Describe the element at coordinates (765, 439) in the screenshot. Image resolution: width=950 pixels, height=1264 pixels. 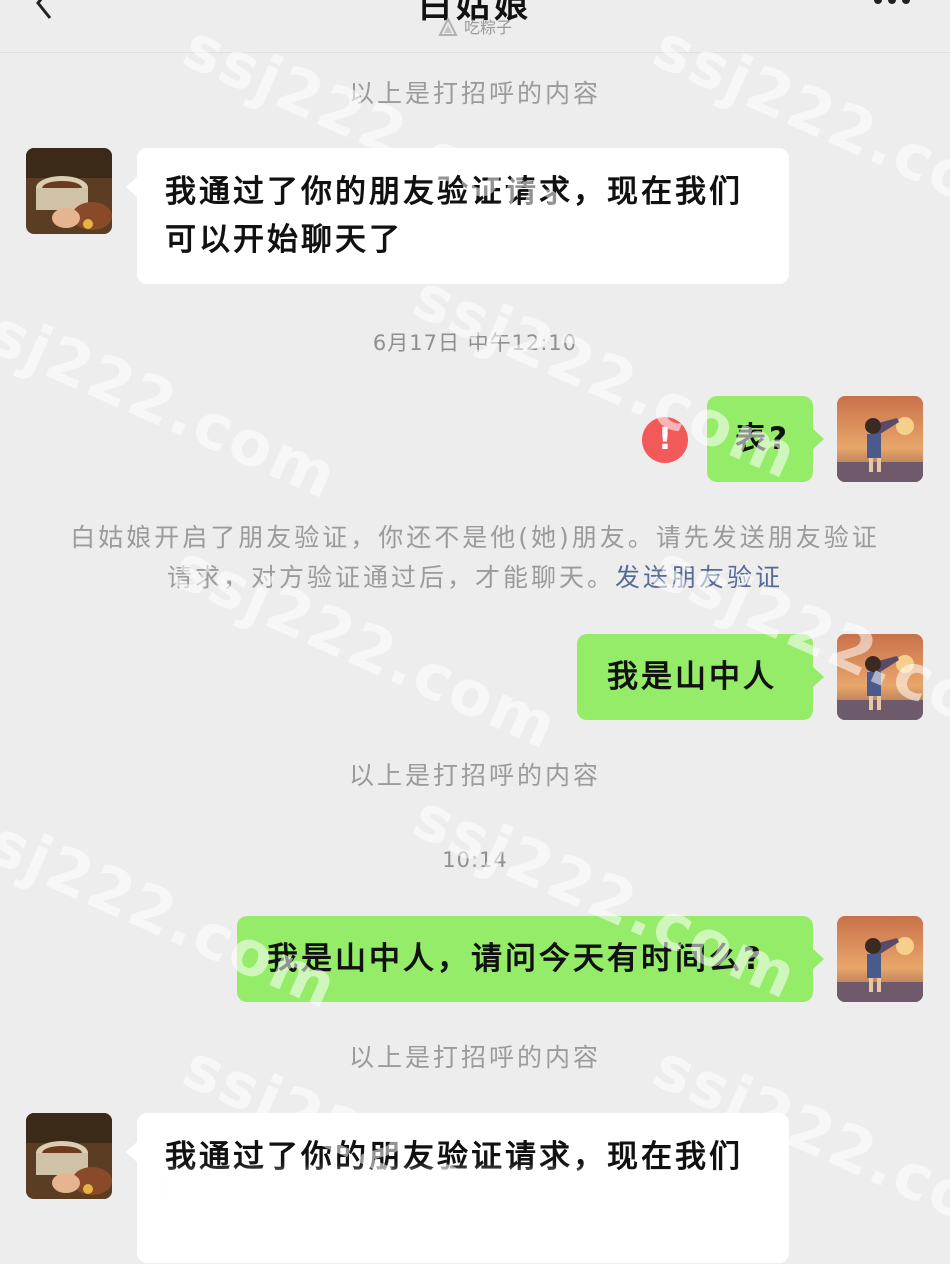
I see `outgoing-message-bubble: 表?` at that location.